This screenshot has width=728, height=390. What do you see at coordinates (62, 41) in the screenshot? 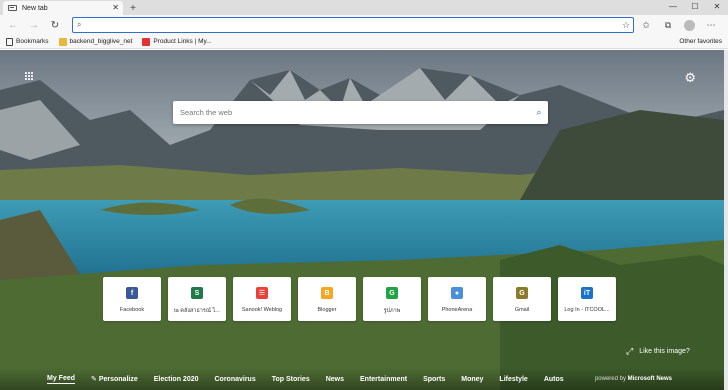
I see `folder-icon` at bounding box center [62, 41].